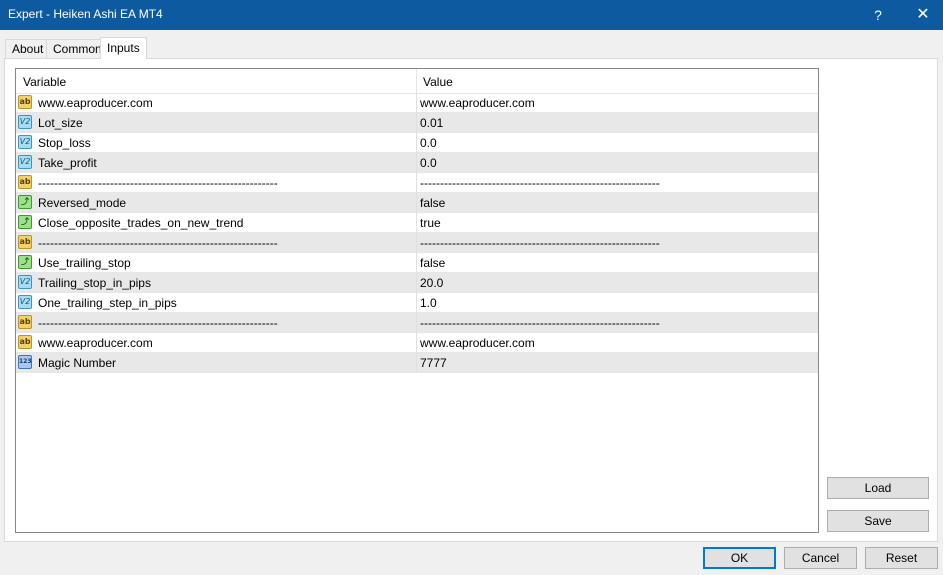  I want to click on reset-button: Reset, so click(901, 558).